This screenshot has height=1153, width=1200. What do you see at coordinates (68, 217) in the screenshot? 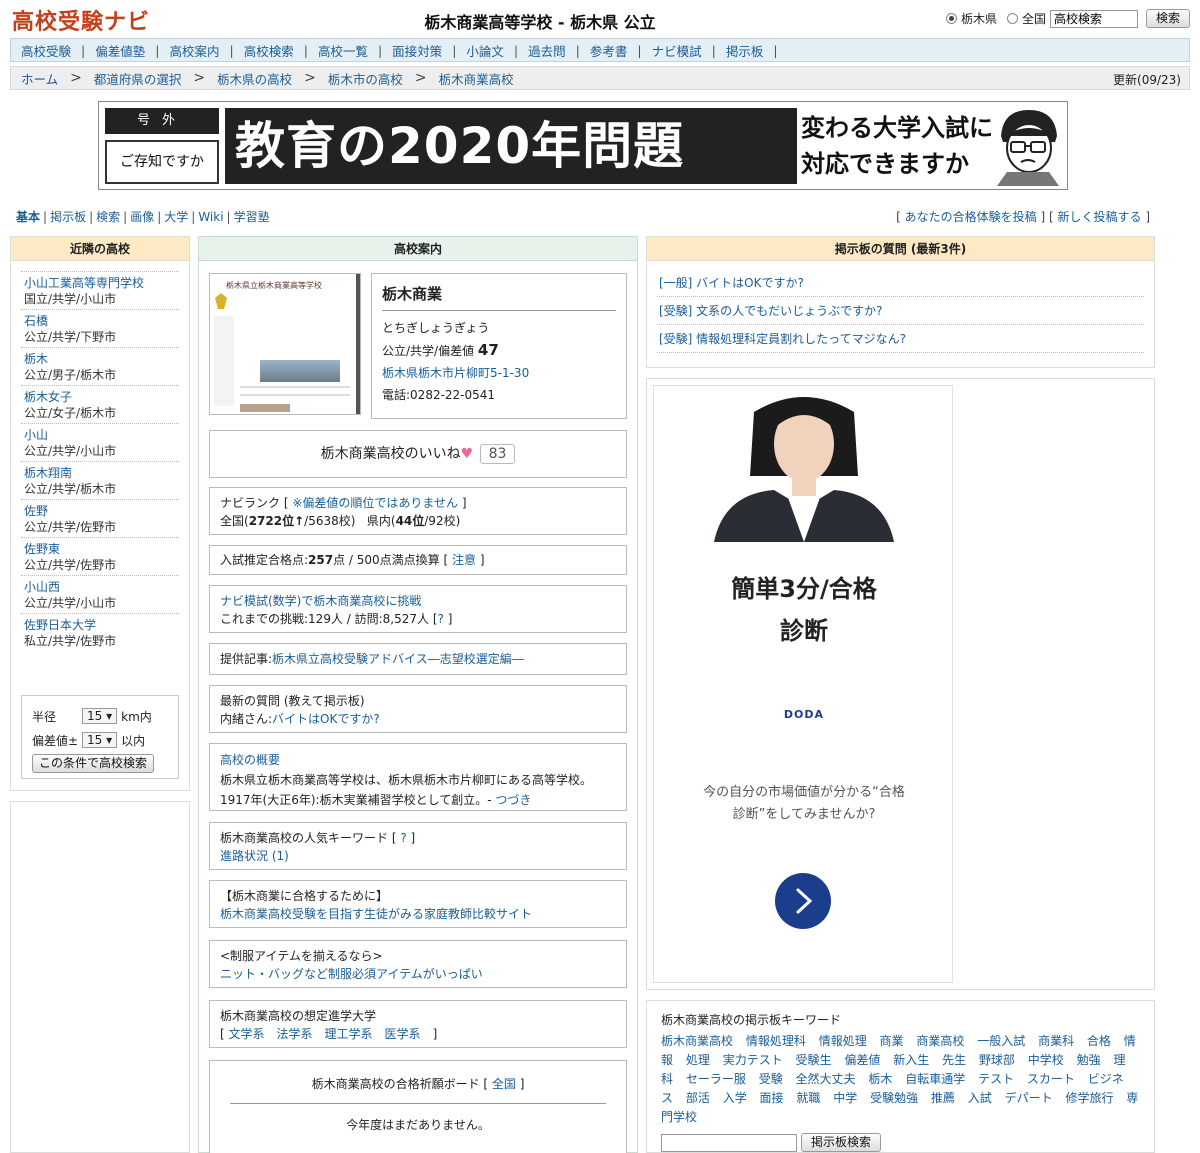
I see `subnav-link: 掲示板` at bounding box center [68, 217].